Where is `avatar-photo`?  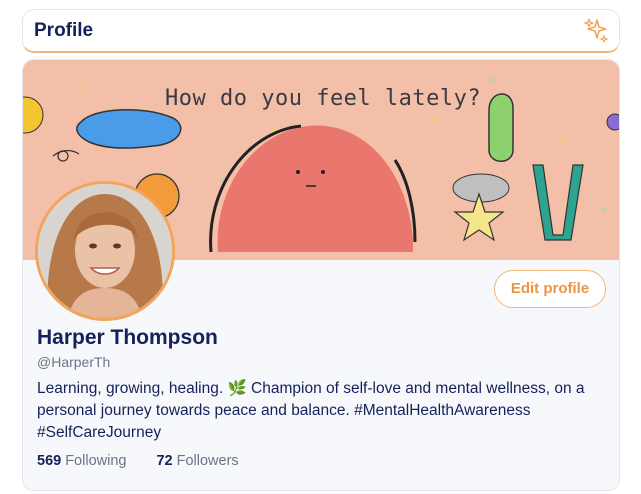 avatar-photo is located at coordinates (105, 251).